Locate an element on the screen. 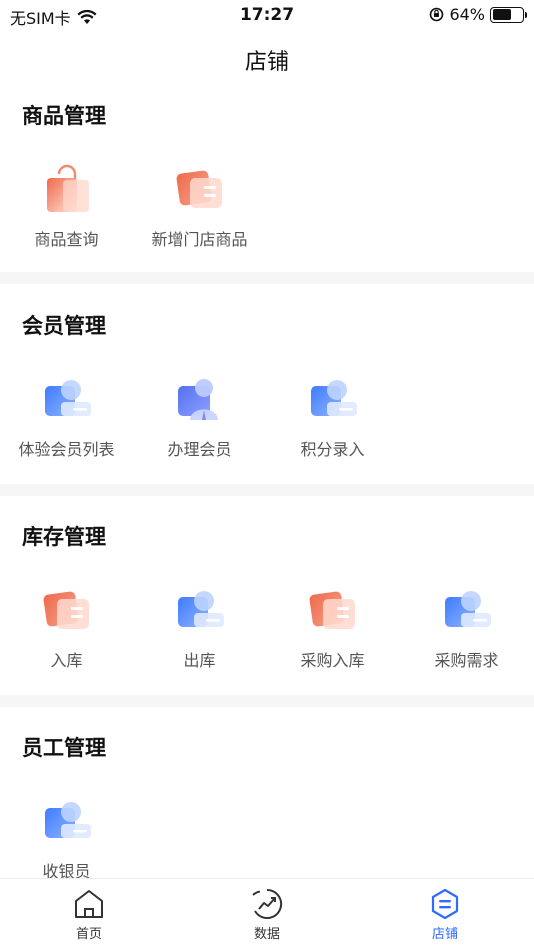  cashier-button: 收银员 is located at coordinates (66, 839).